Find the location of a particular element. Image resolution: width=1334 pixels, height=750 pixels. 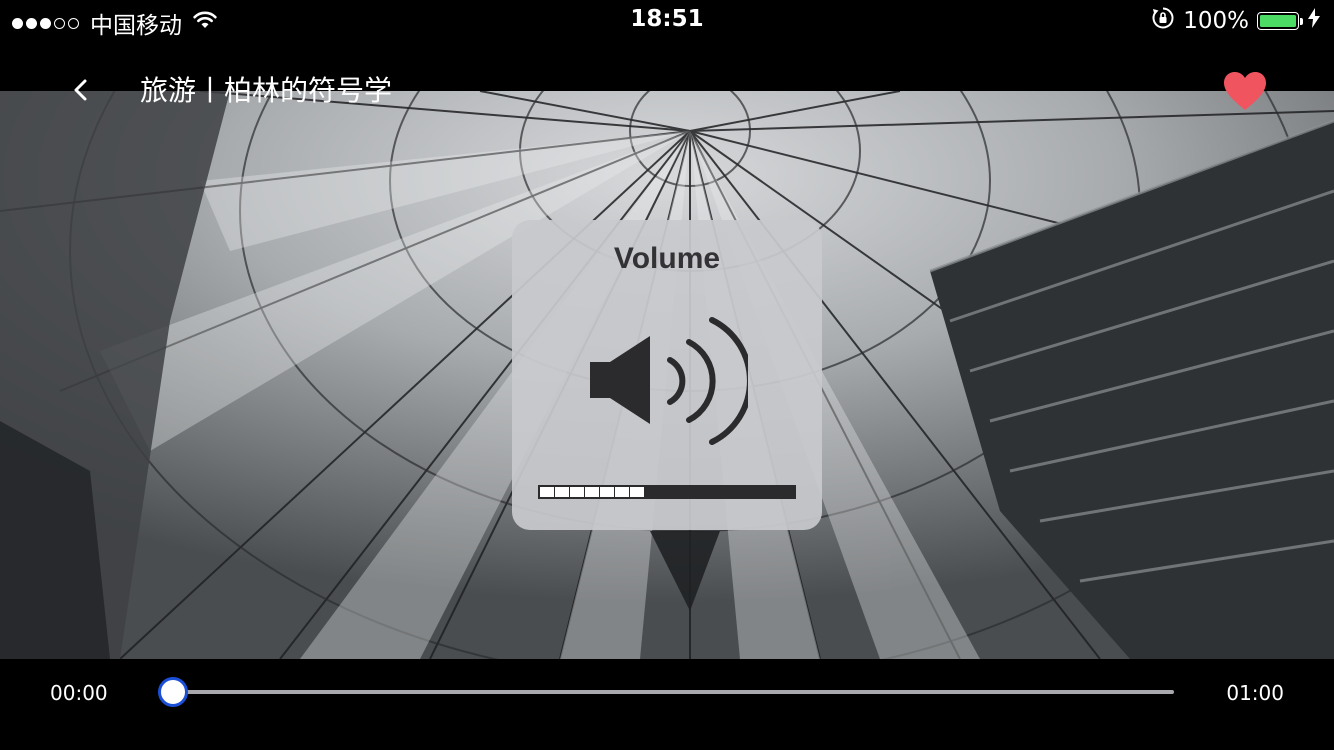

battery-icon is located at coordinates (1278, 21).